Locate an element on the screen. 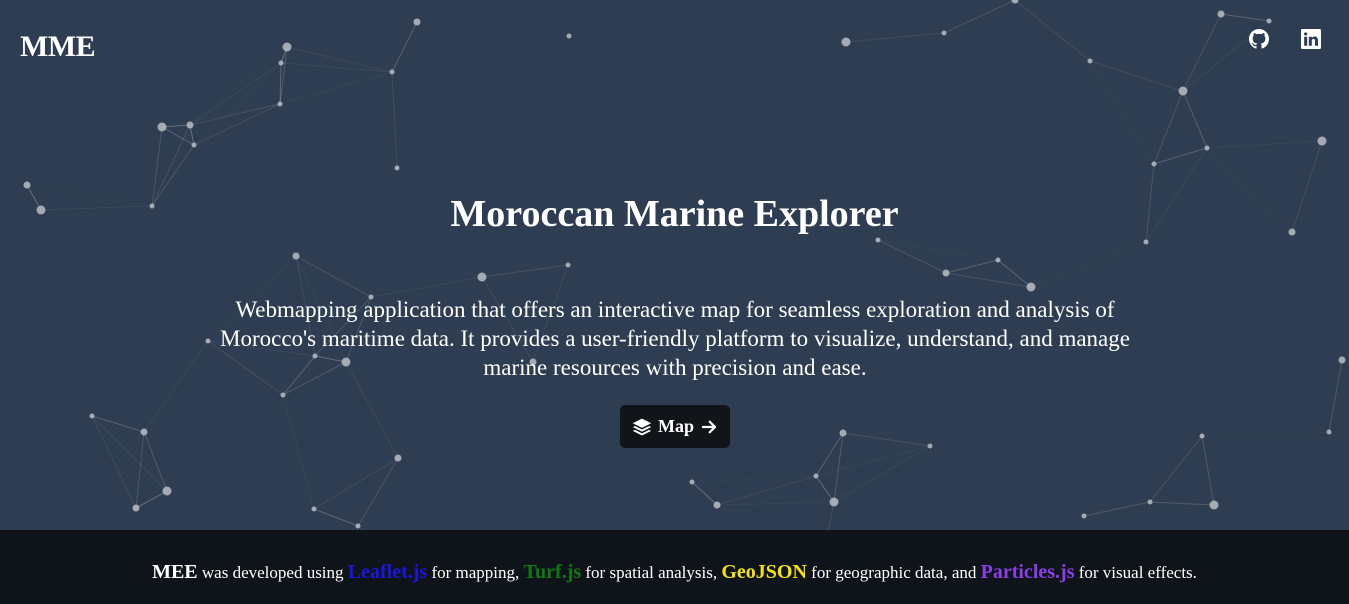 This screenshot has width=1349, height=604. github-link is located at coordinates (1259, 39).